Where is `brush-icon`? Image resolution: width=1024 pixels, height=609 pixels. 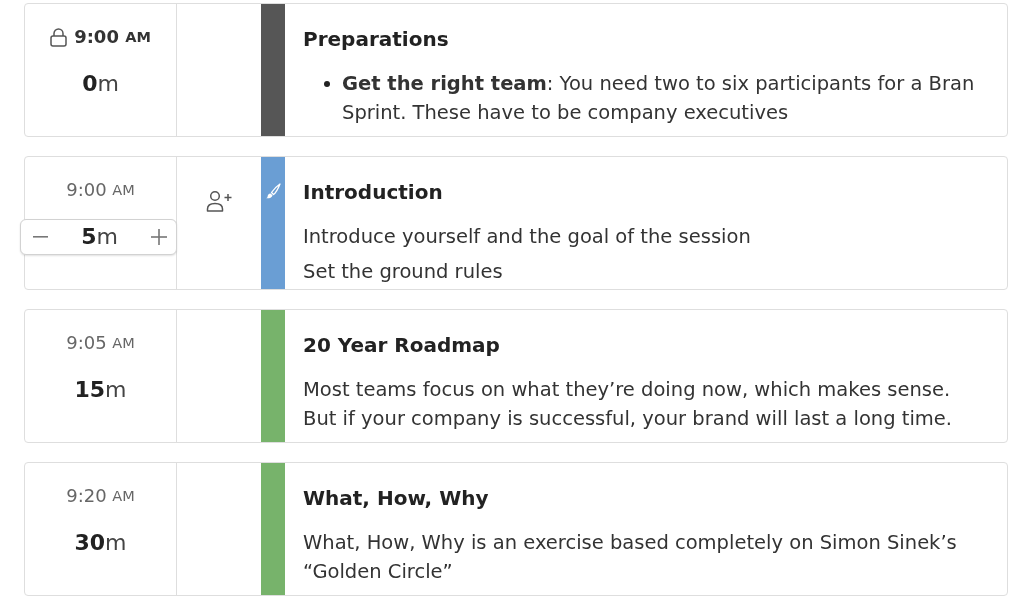
brush-icon is located at coordinates (273, 191).